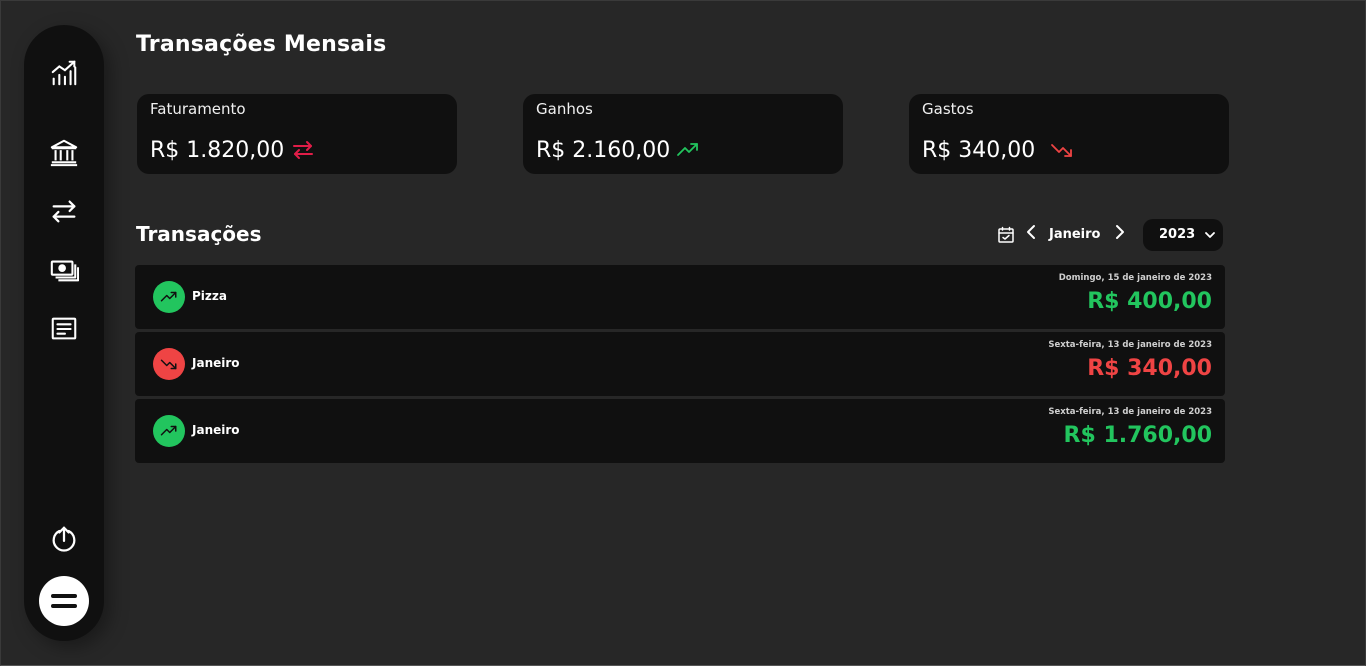 Image resolution: width=1366 pixels, height=666 pixels. I want to click on card-label: Gastos, so click(948, 109).